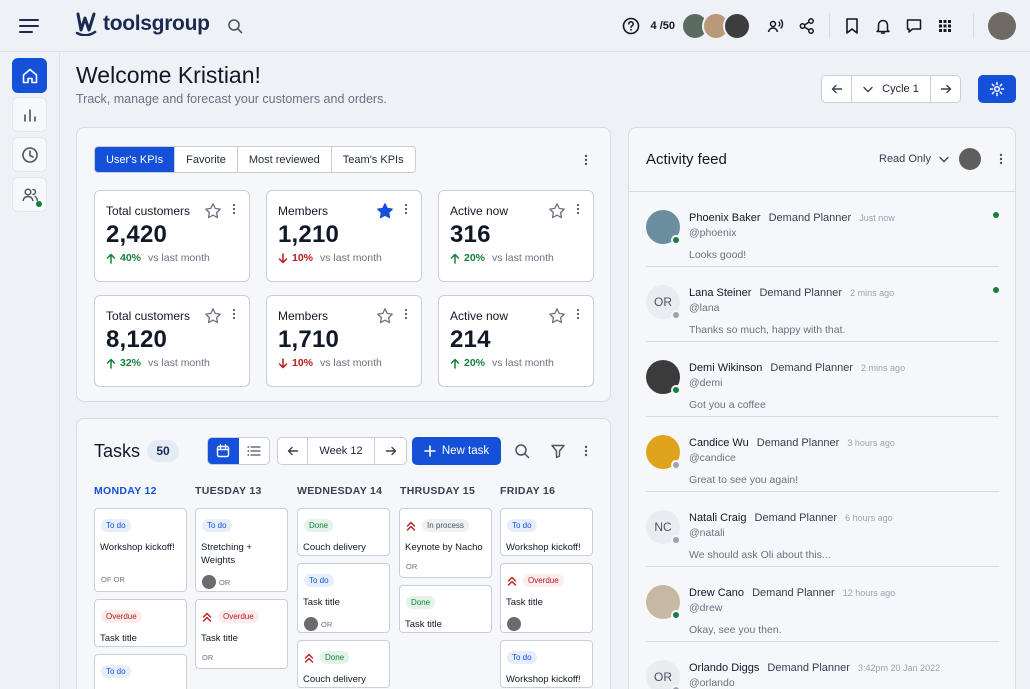 The height and width of the screenshot is (689, 1030). I want to click on bell-icon, so click(883, 26).